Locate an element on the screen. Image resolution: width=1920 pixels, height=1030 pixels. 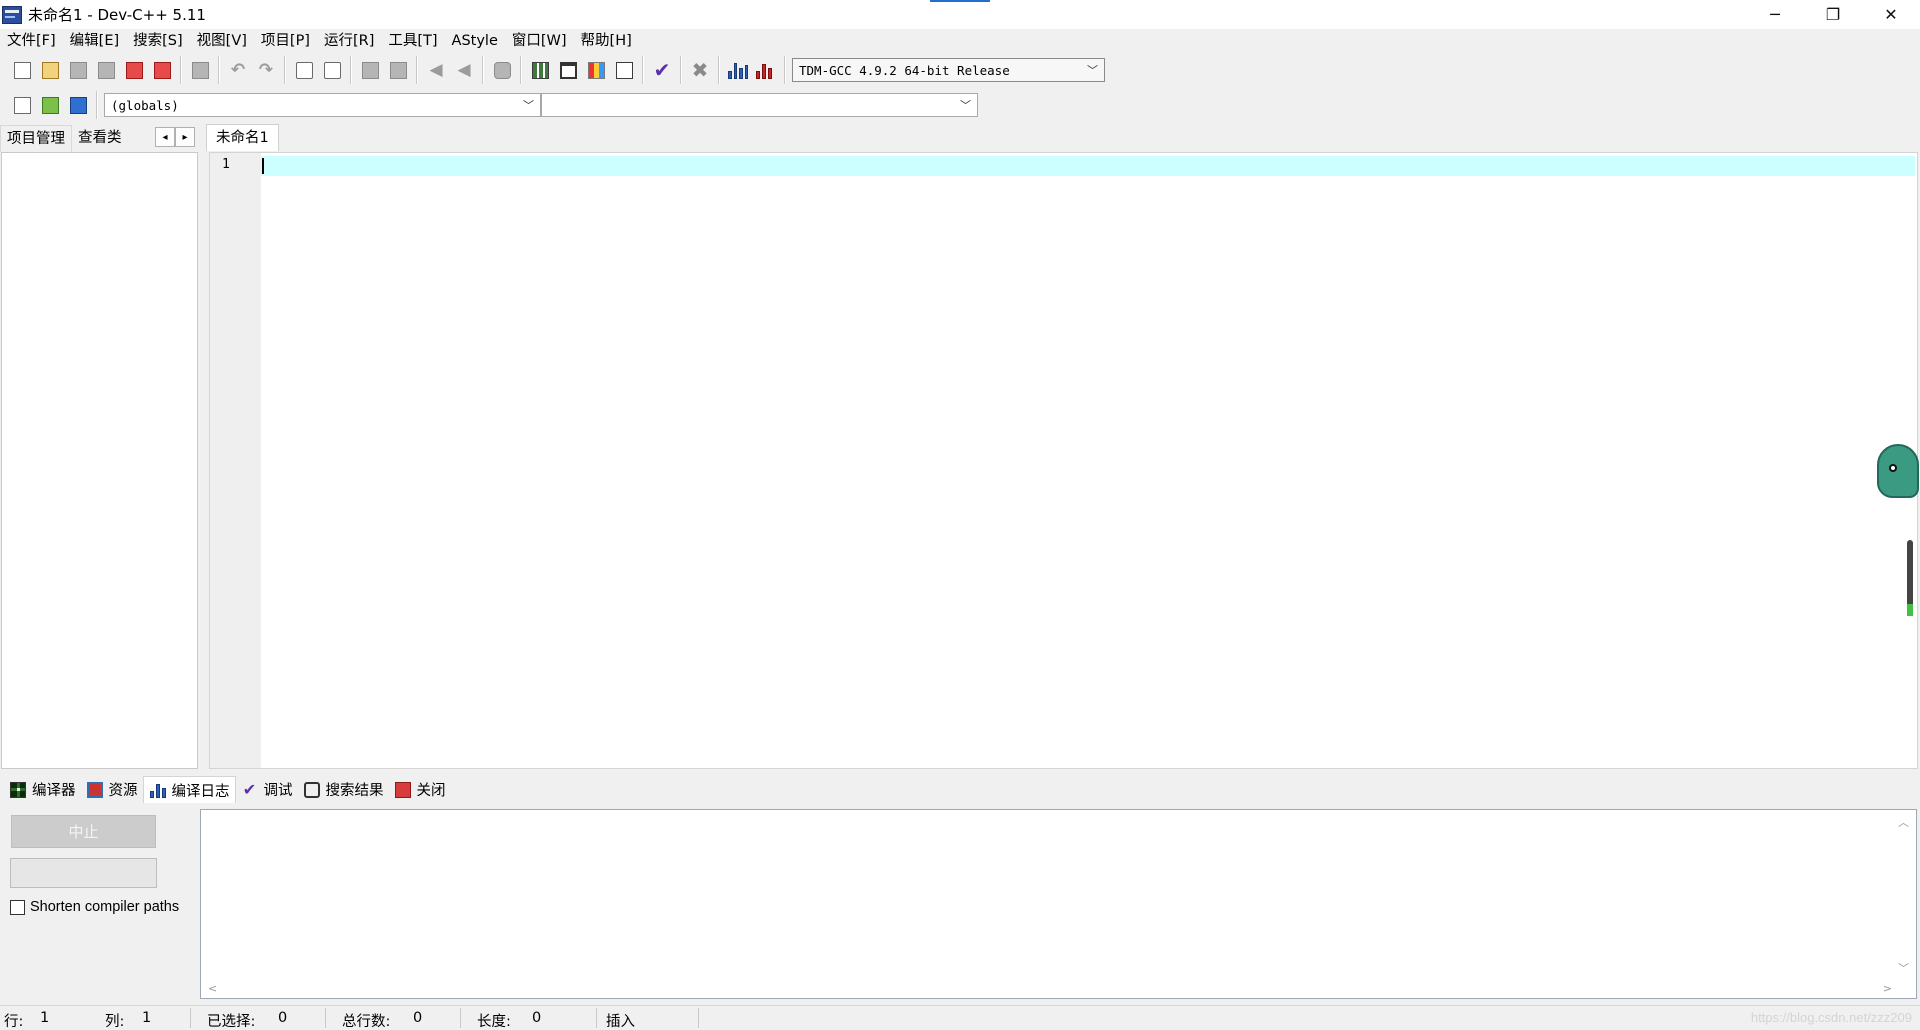
magnifier-icon is located at coordinates (312, 790).